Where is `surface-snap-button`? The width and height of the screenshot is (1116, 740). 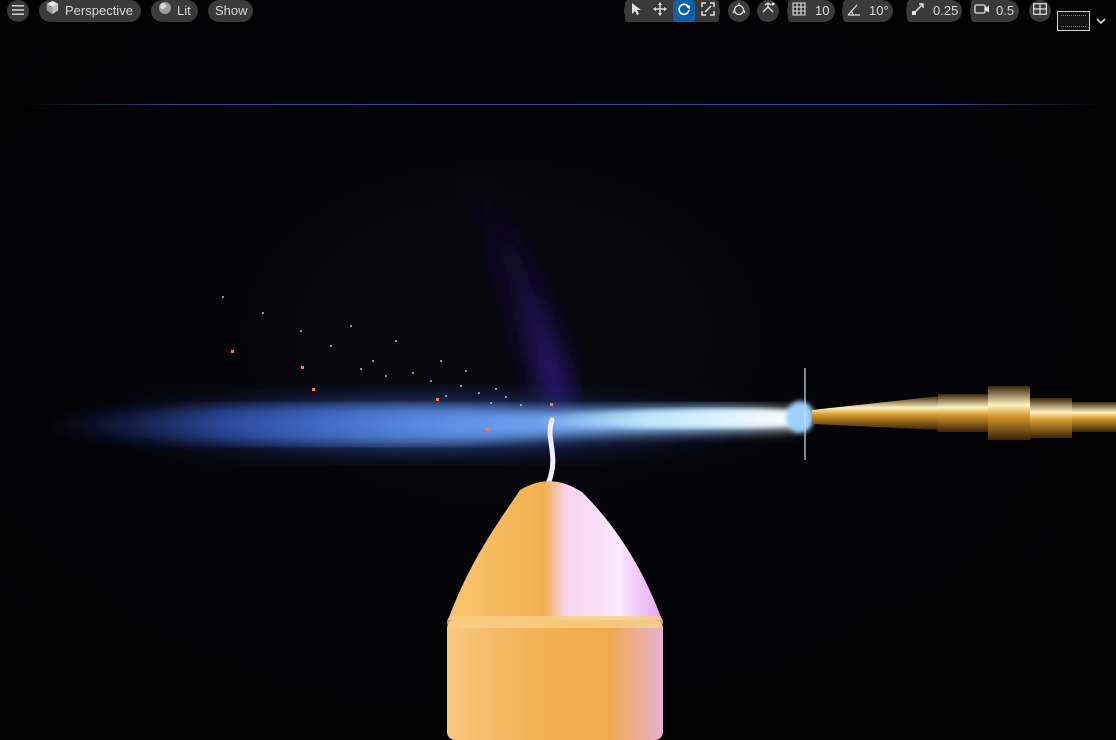 surface-snap-button is located at coordinates (768, 11).